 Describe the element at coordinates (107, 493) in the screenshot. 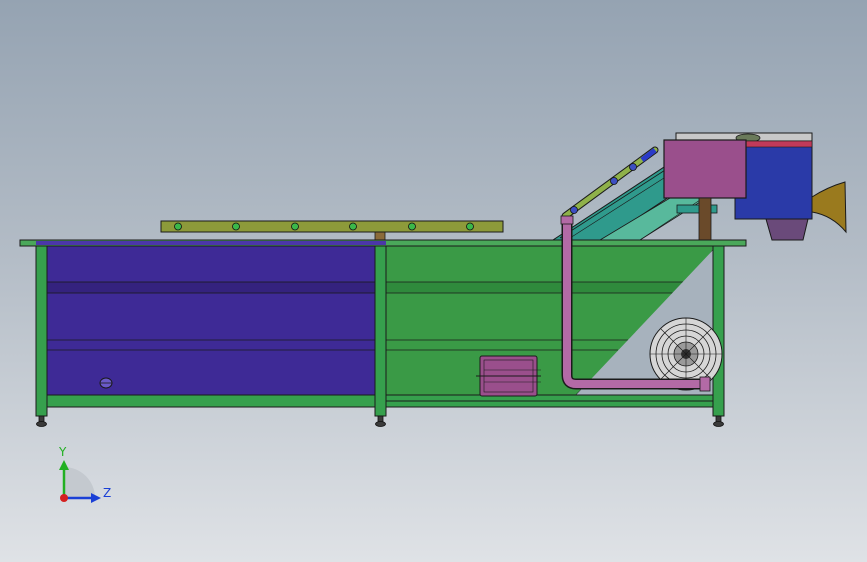

I see `z-axis-label: Z` at that location.